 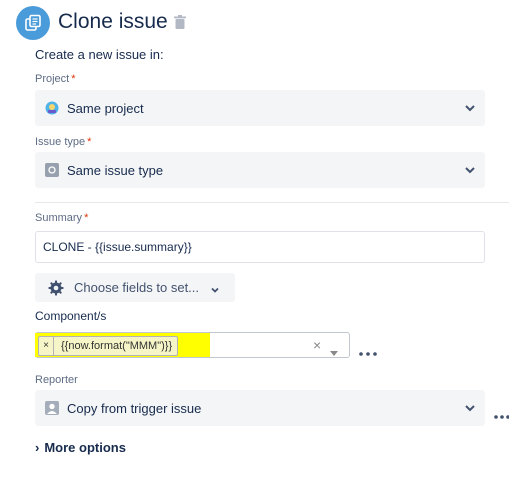 I want to click on project-select: Same project, so click(x=260, y=108).